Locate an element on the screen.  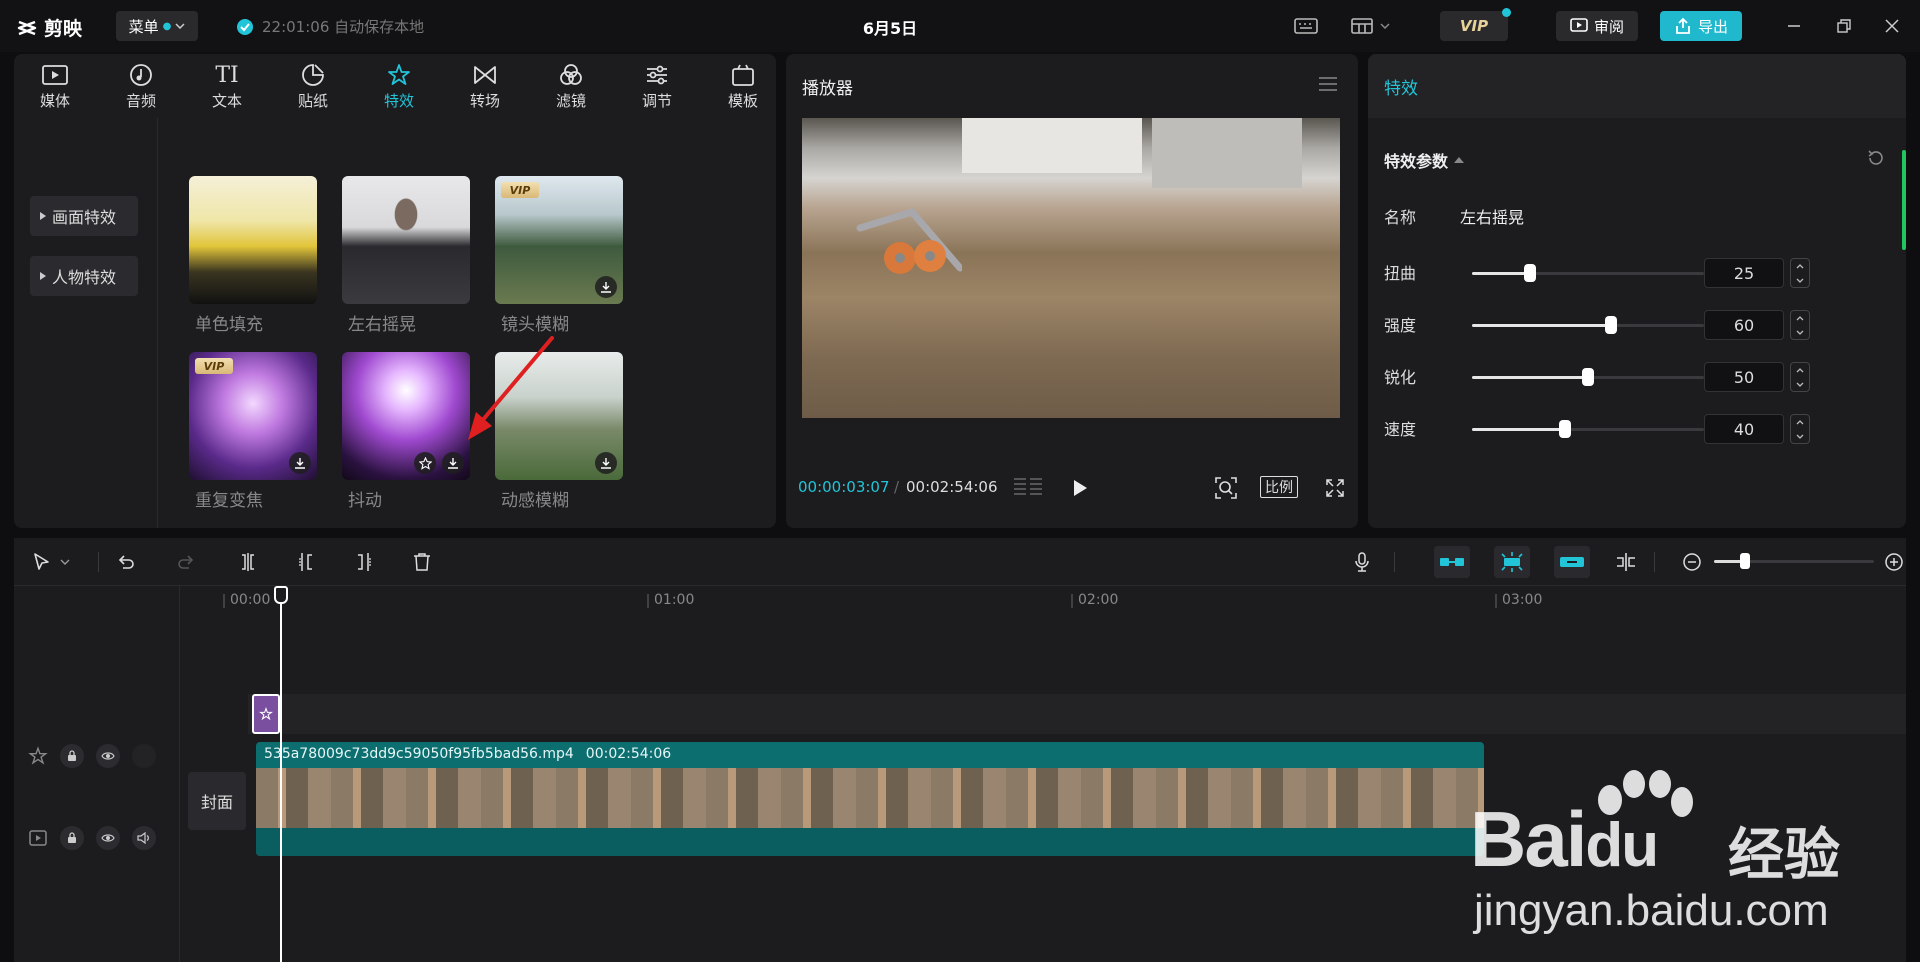
vip-button: VIP is located at coordinates (1475, 24).